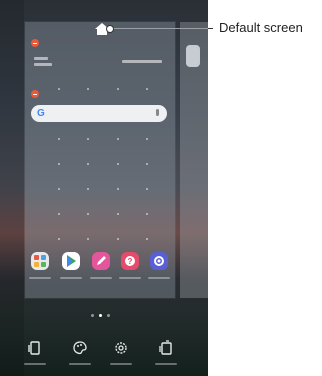 The height and width of the screenshot is (376, 322). I want to click on callout-dot, so click(110, 29).